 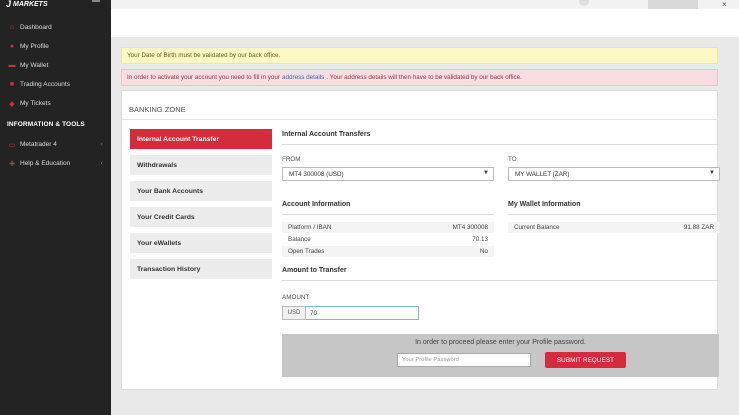 What do you see at coordinates (673, 4) in the screenshot?
I see `user-name-block` at bounding box center [673, 4].